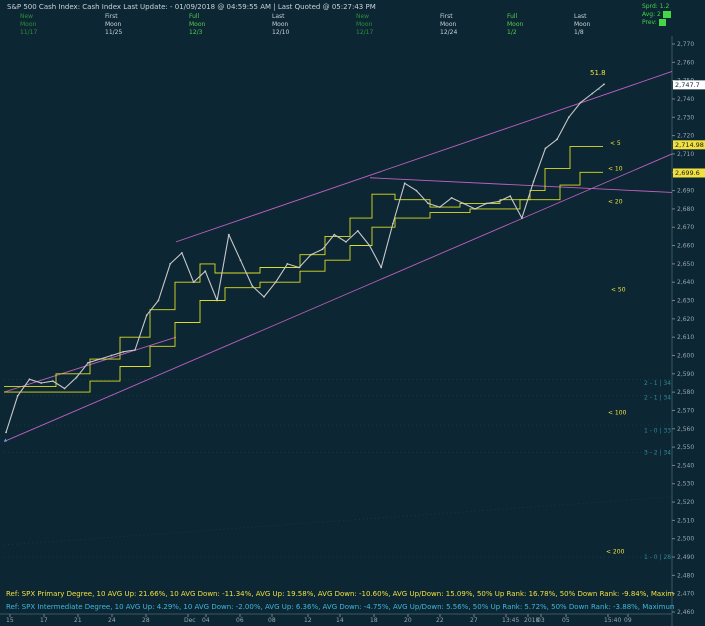 Image resolution: width=705 pixels, height=626 pixels. What do you see at coordinates (44, 620) in the screenshot?
I see `x-tick-label: 17` at bounding box center [44, 620].